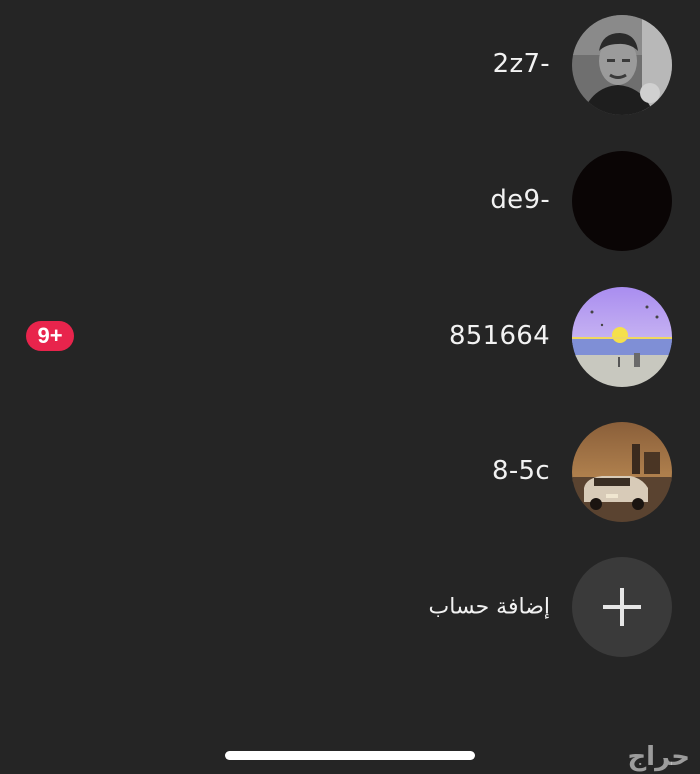 The image size is (700, 774). Describe the element at coordinates (622, 65) in the screenshot. I see `portrait-photo-avatar` at that location.